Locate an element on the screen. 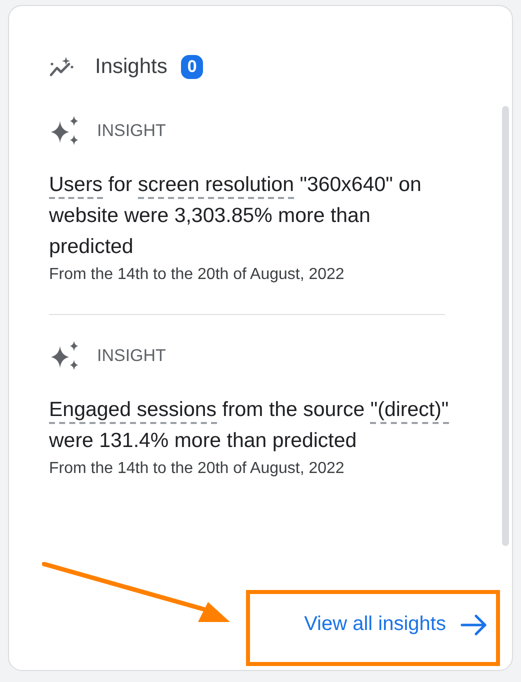 This screenshot has height=682, width=521. panel-title: Insights is located at coordinates (131, 67).